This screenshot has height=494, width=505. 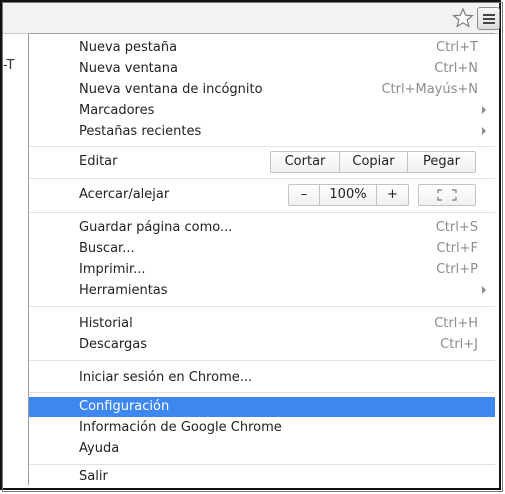 What do you see at coordinates (262, 324) in the screenshot?
I see `menu-item-history: Historial Ctrl+H` at bounding box center [262, 324].